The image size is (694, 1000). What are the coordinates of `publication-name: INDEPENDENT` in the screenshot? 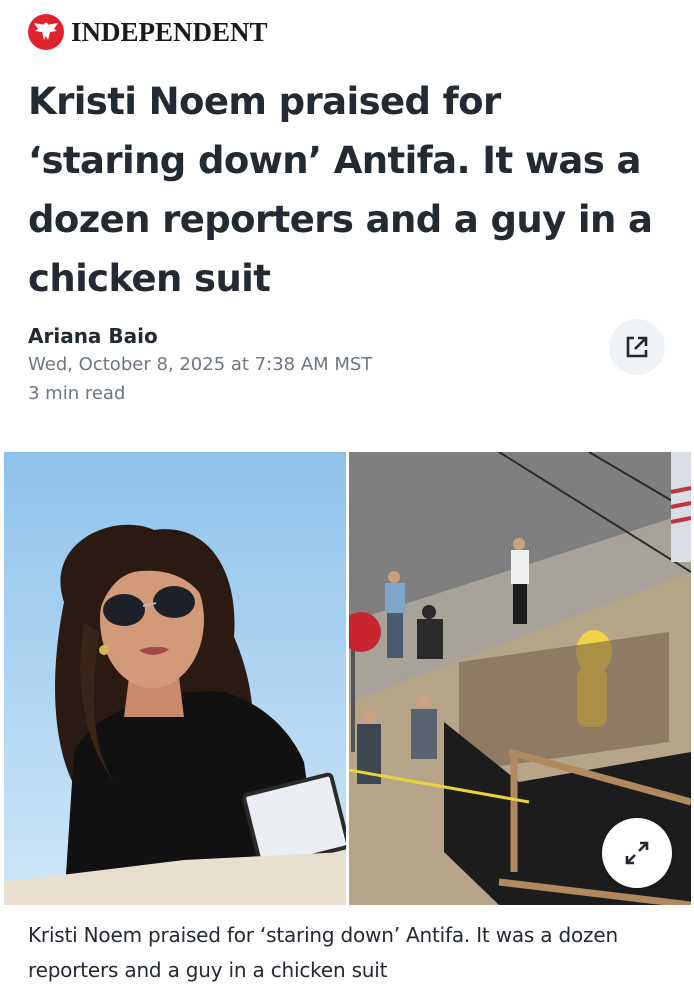 It's located at (169, 31).